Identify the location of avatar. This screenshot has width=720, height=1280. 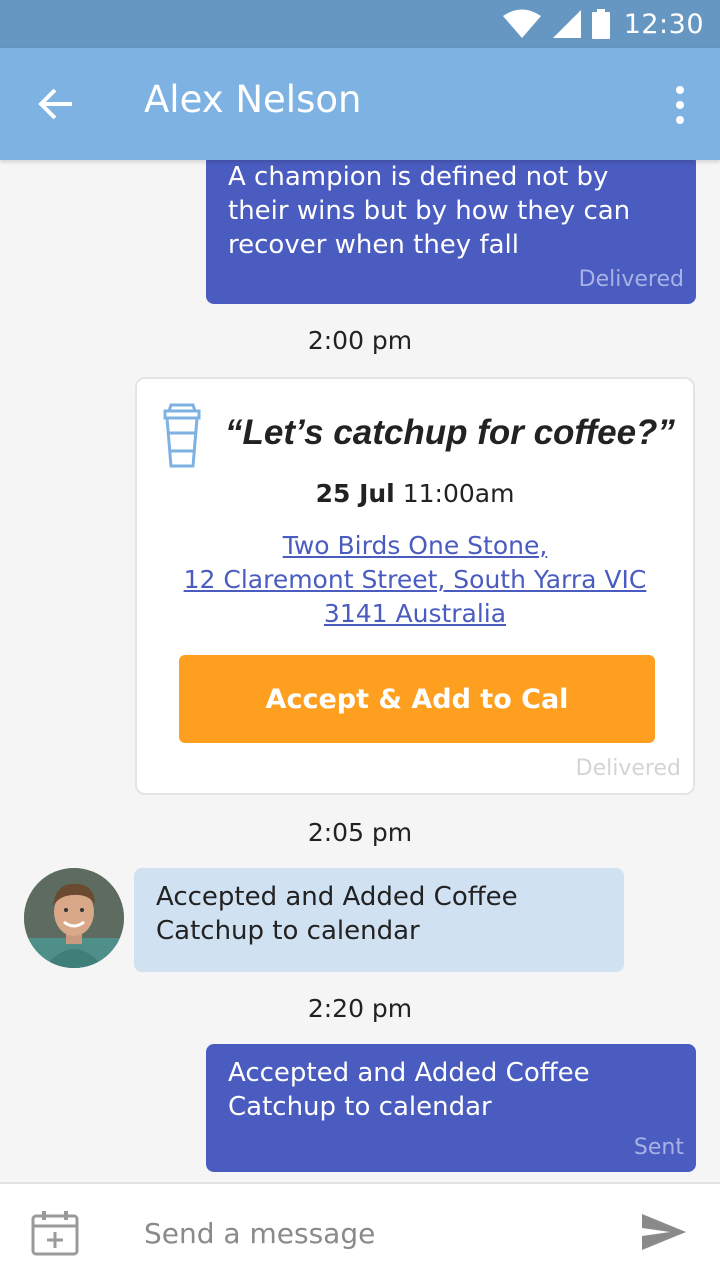
(74, 918).